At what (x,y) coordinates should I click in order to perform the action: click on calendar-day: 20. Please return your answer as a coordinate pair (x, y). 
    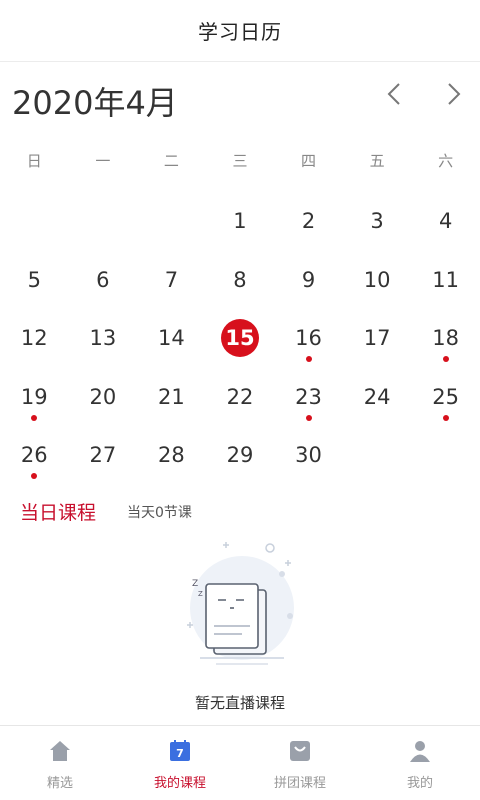
    Looking at the image, I should click on (103, 397).